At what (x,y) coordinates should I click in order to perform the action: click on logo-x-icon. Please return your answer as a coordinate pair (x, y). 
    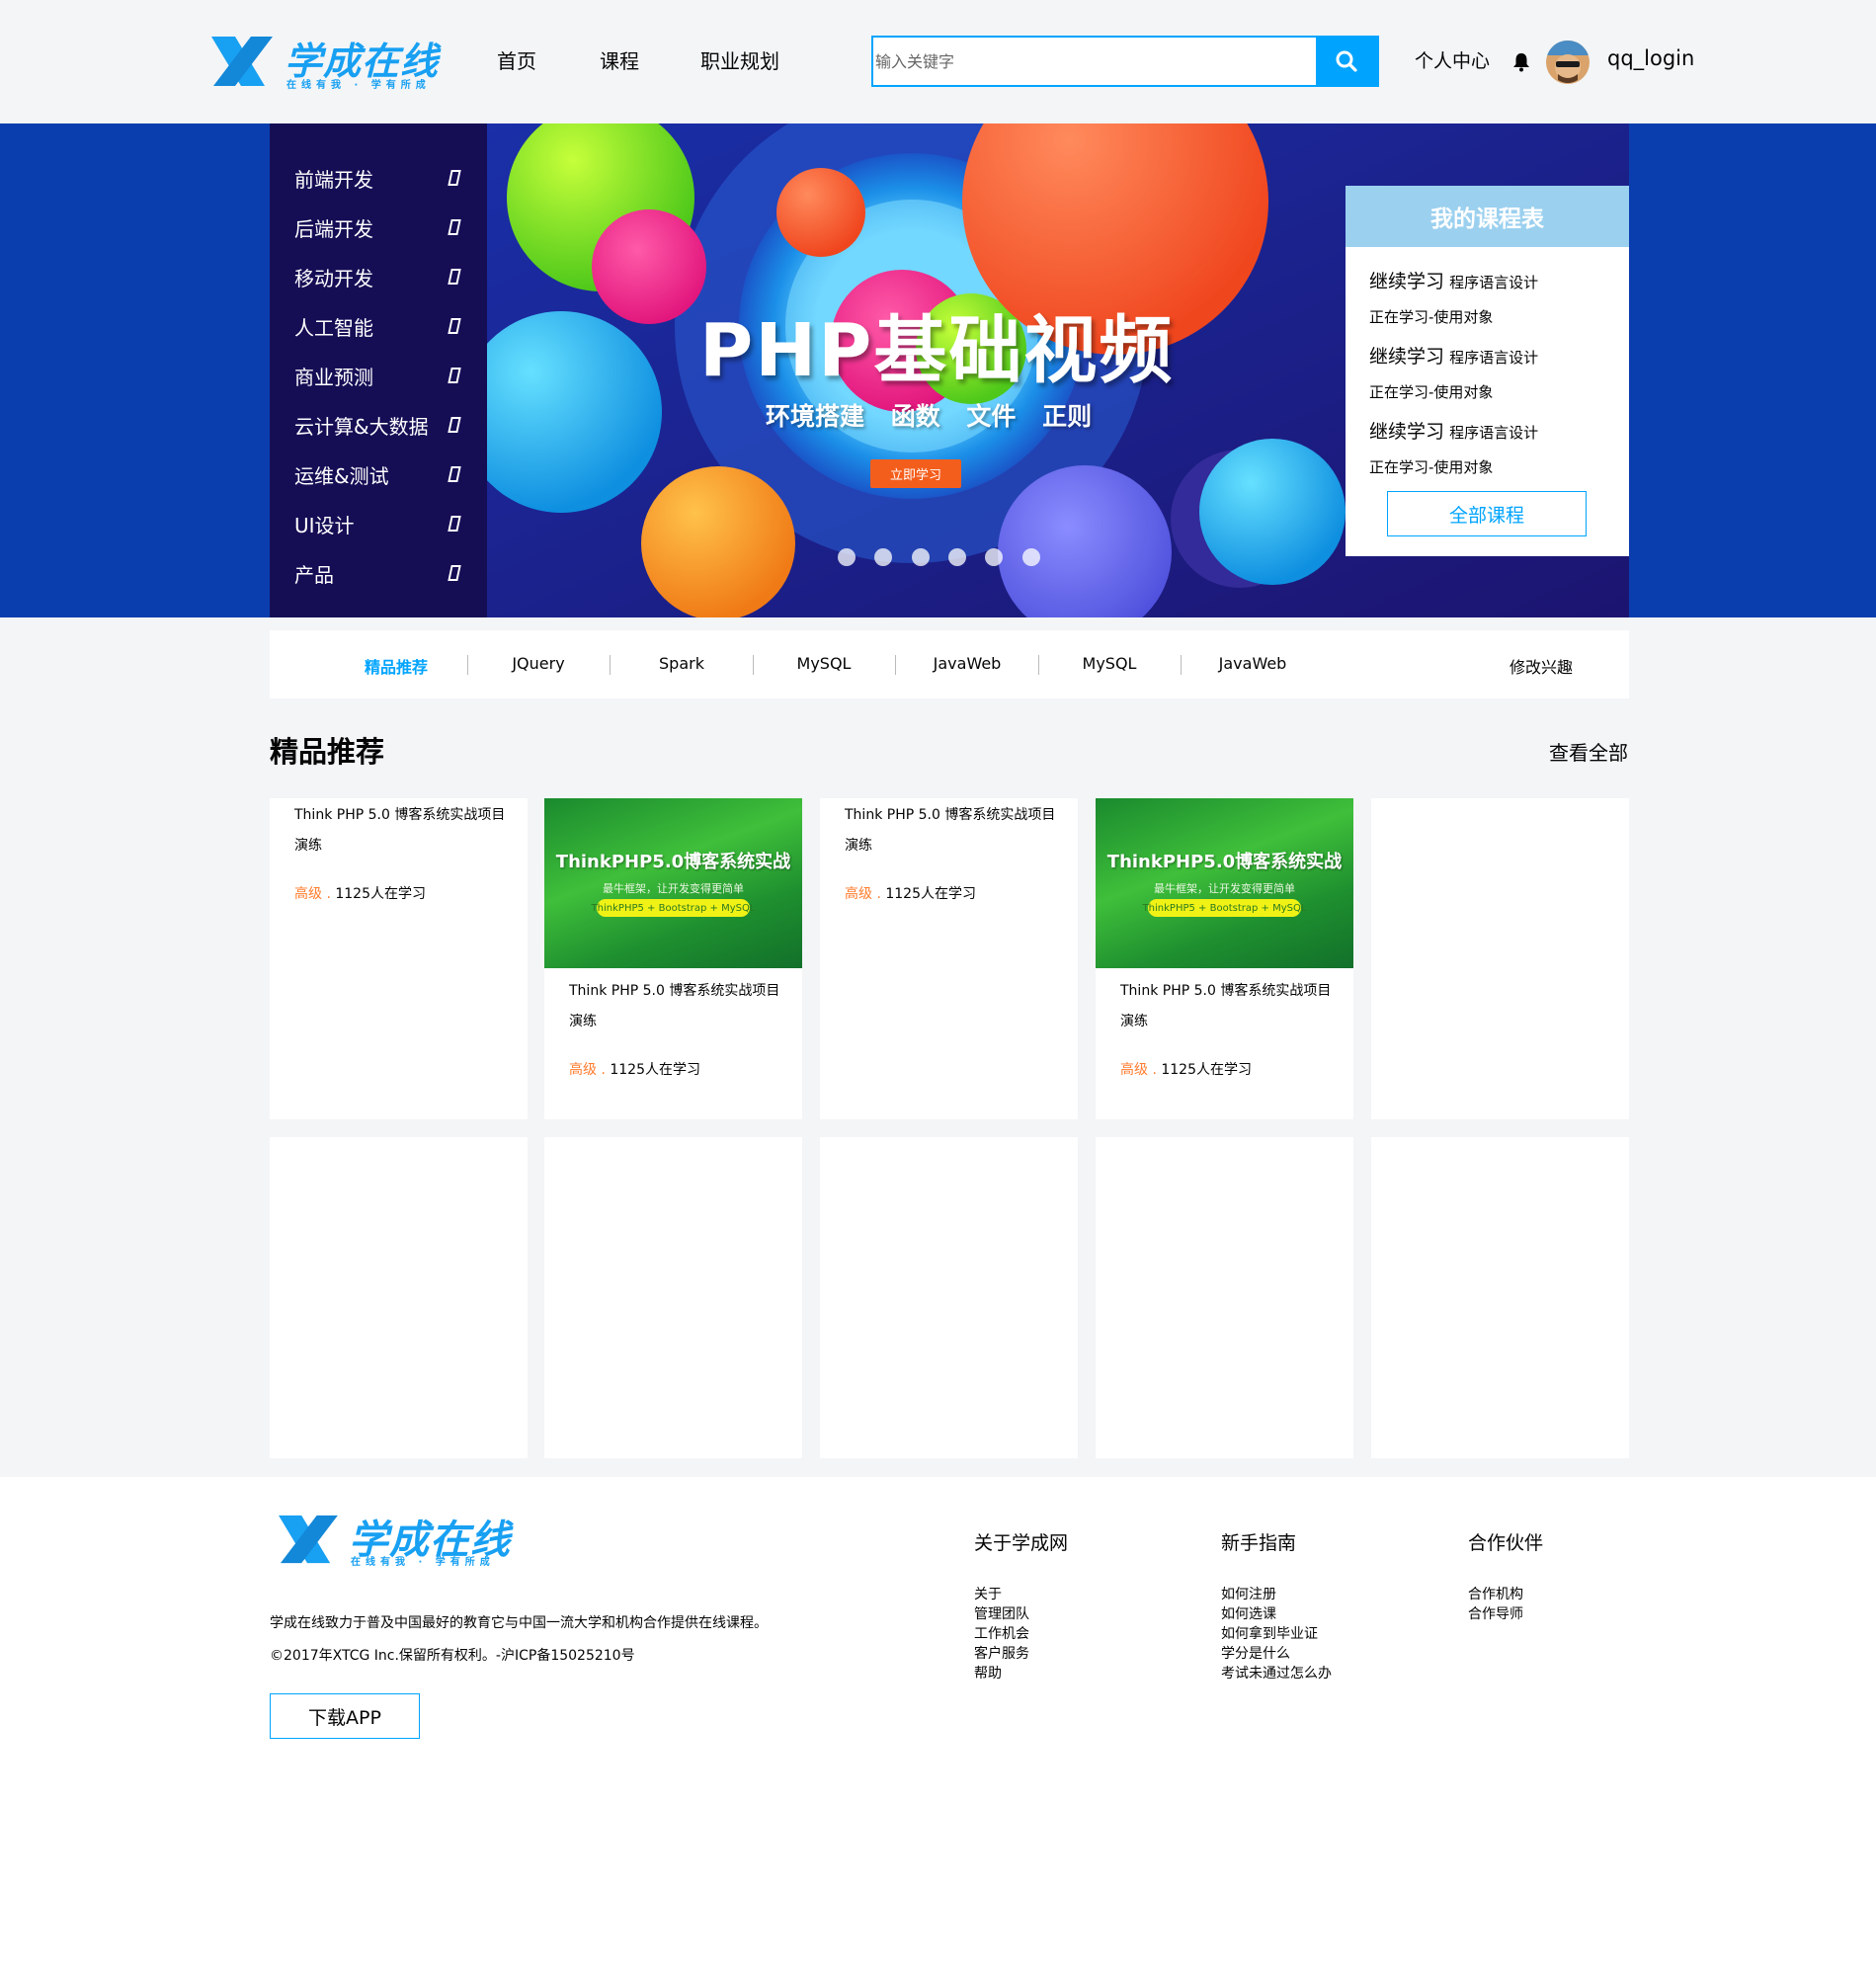
    Looking at the image, I should click on (308, 1539).